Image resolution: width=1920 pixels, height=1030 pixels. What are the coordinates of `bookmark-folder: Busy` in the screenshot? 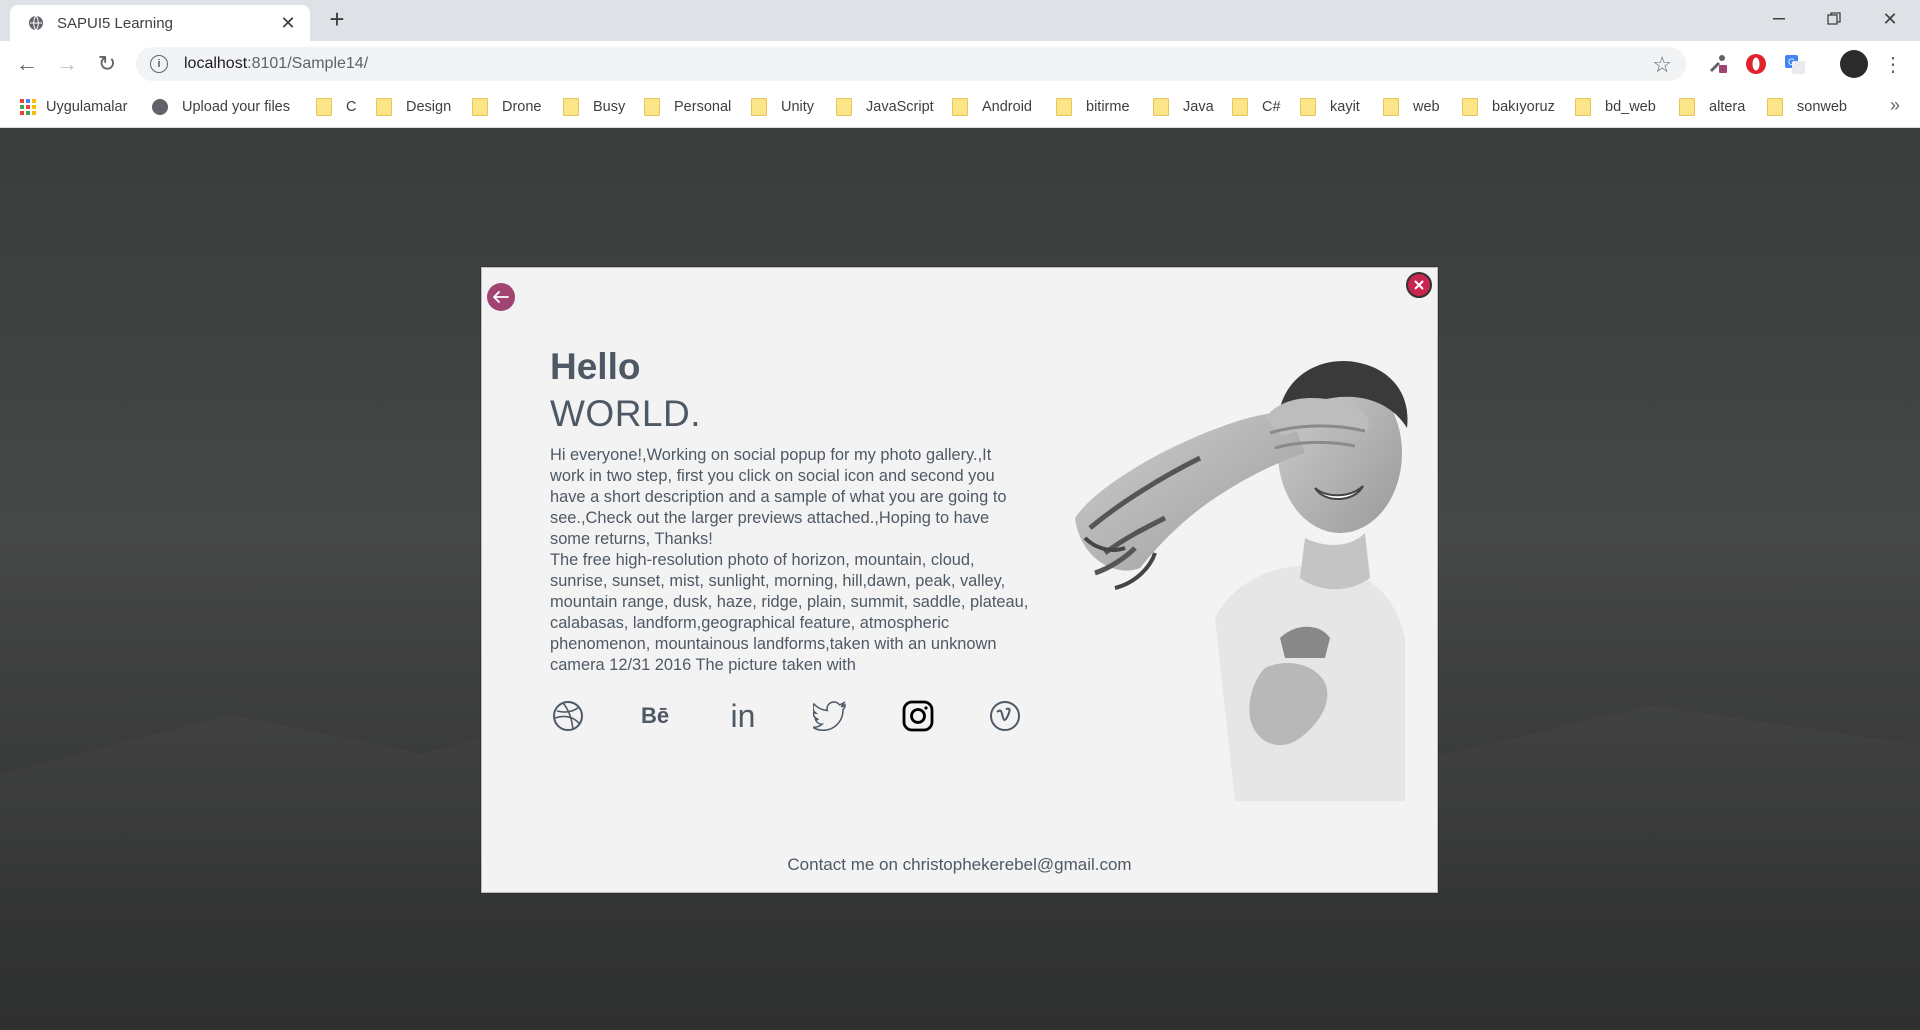 It's located at (594, 107).